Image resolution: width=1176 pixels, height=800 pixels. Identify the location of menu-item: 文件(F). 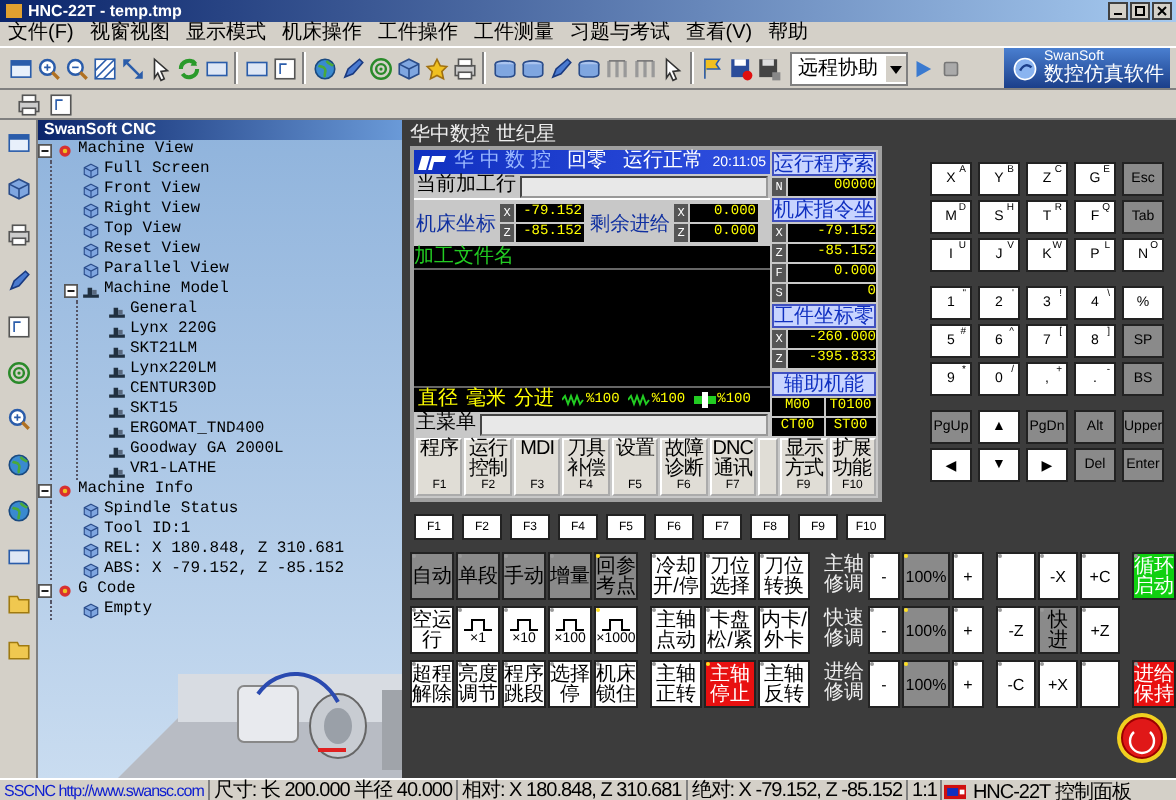
(41, 34).